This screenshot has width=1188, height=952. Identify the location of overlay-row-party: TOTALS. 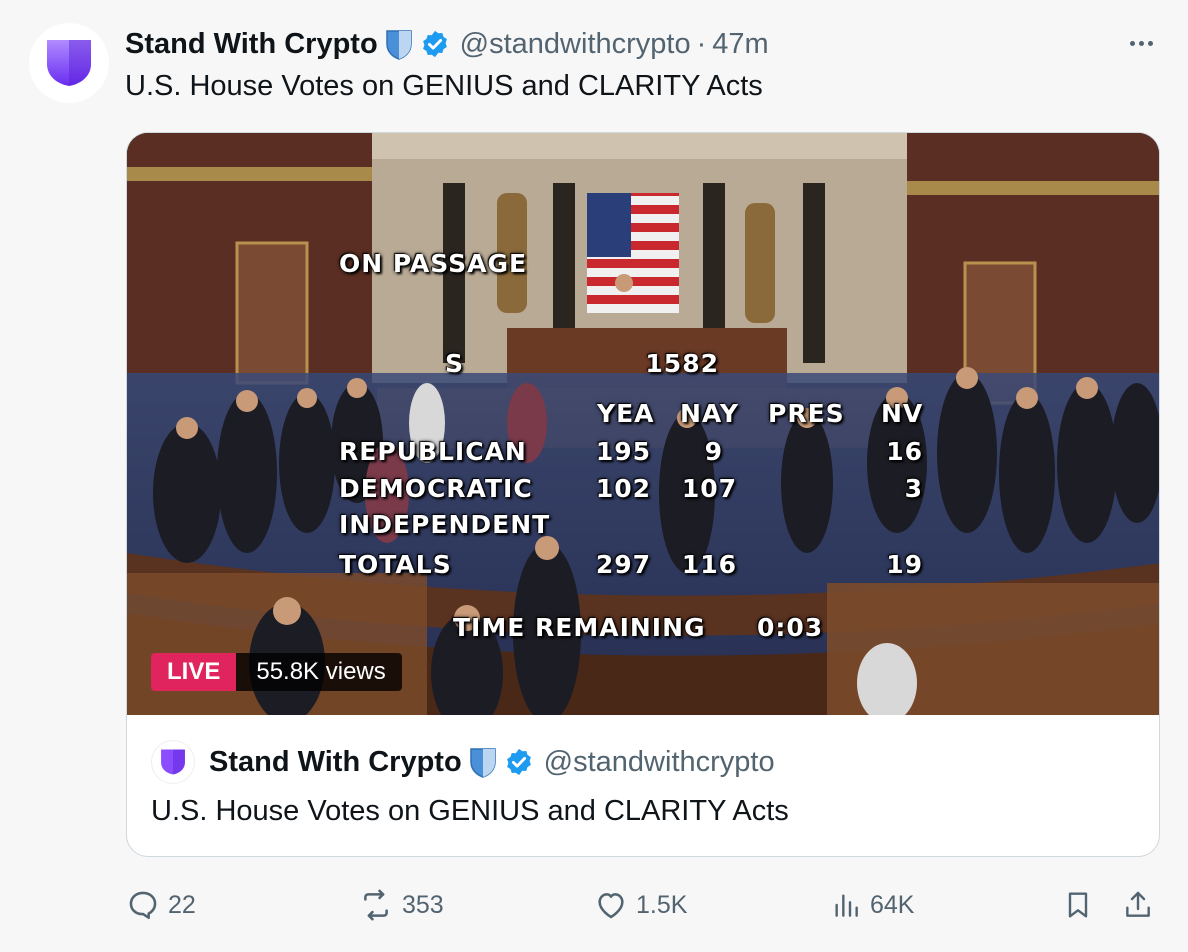
(395, 564).